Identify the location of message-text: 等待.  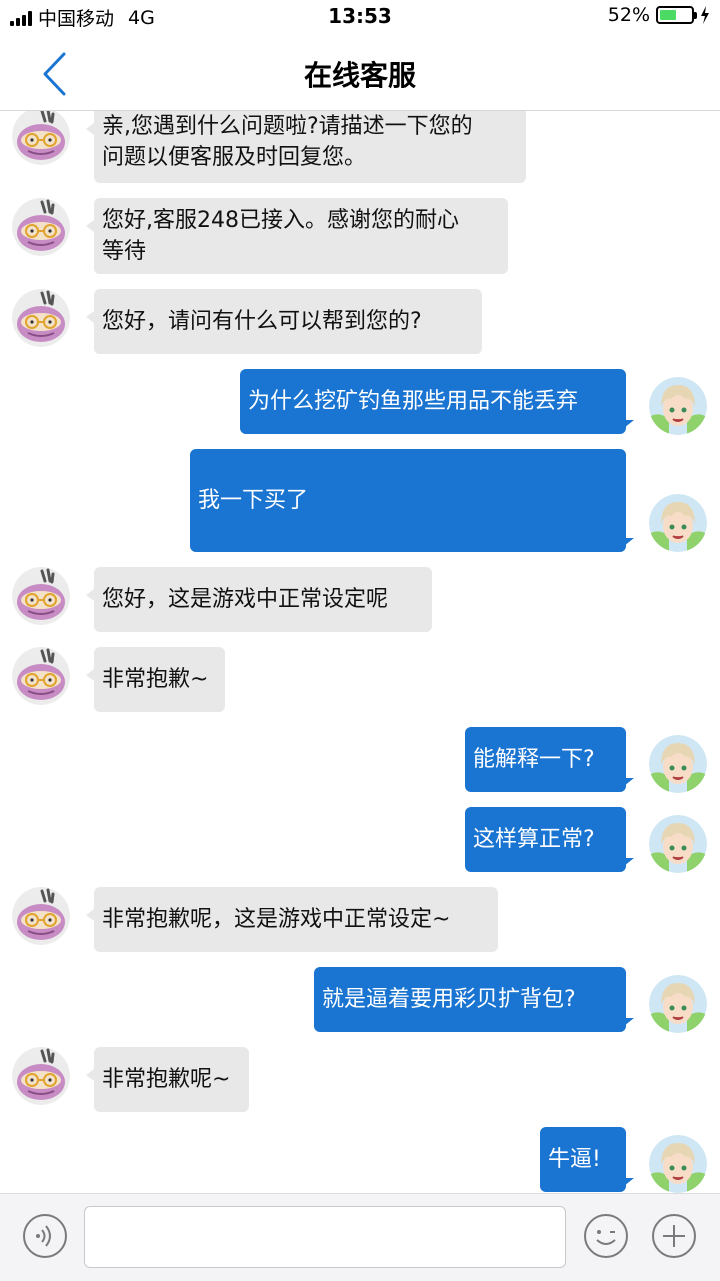
(124, 251).